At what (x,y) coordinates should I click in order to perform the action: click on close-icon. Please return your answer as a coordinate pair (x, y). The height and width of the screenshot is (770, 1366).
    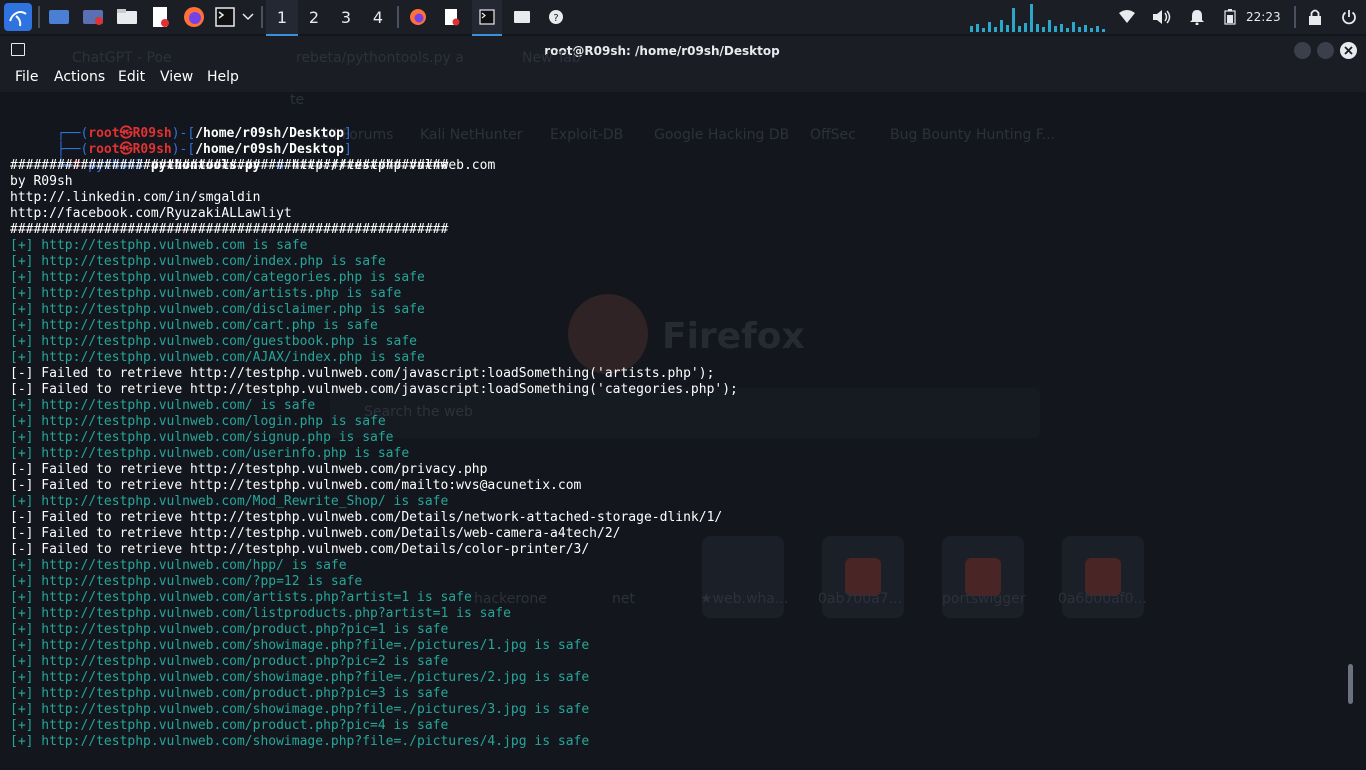
    Looking at the image, I should click on (1348, 50).